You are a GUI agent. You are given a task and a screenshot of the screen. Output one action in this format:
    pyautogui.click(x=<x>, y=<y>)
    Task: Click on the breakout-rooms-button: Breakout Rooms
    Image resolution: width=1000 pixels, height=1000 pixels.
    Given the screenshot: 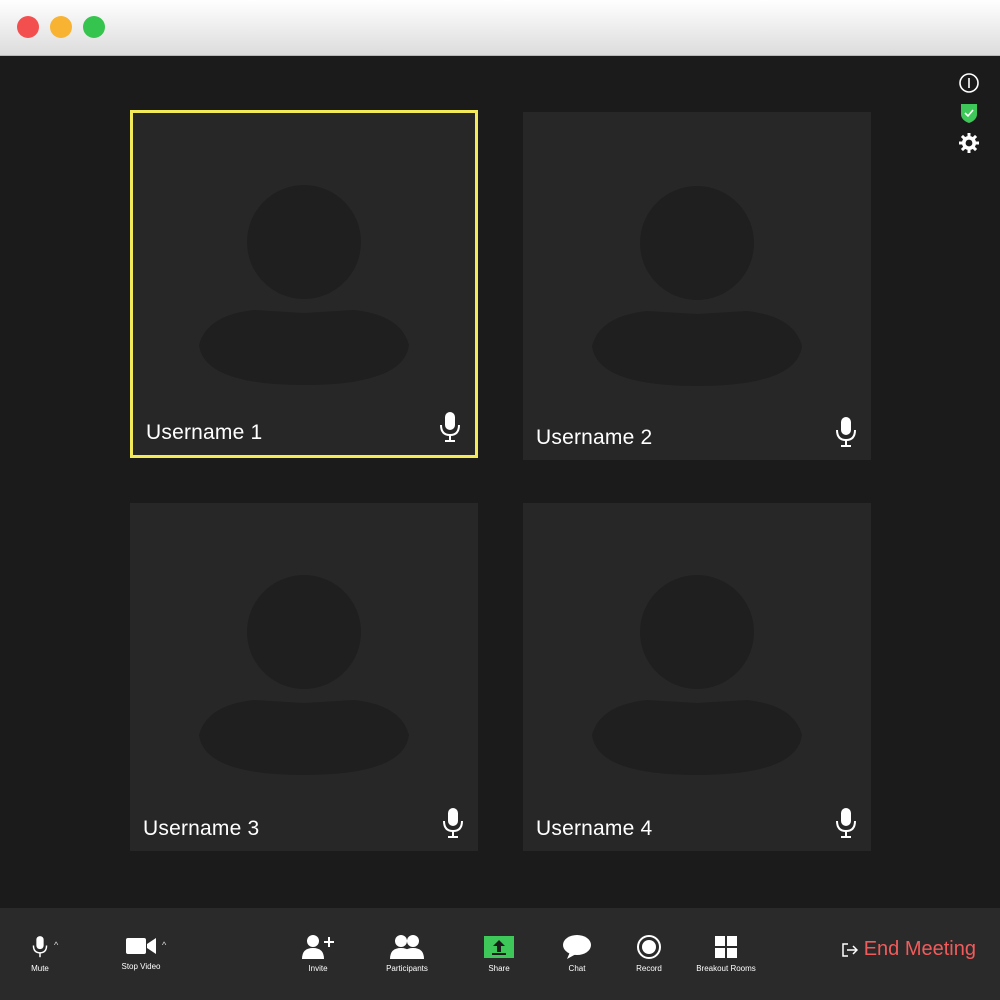 What is the action you would take?
    pyautogui.click(x=726, y=953)
    